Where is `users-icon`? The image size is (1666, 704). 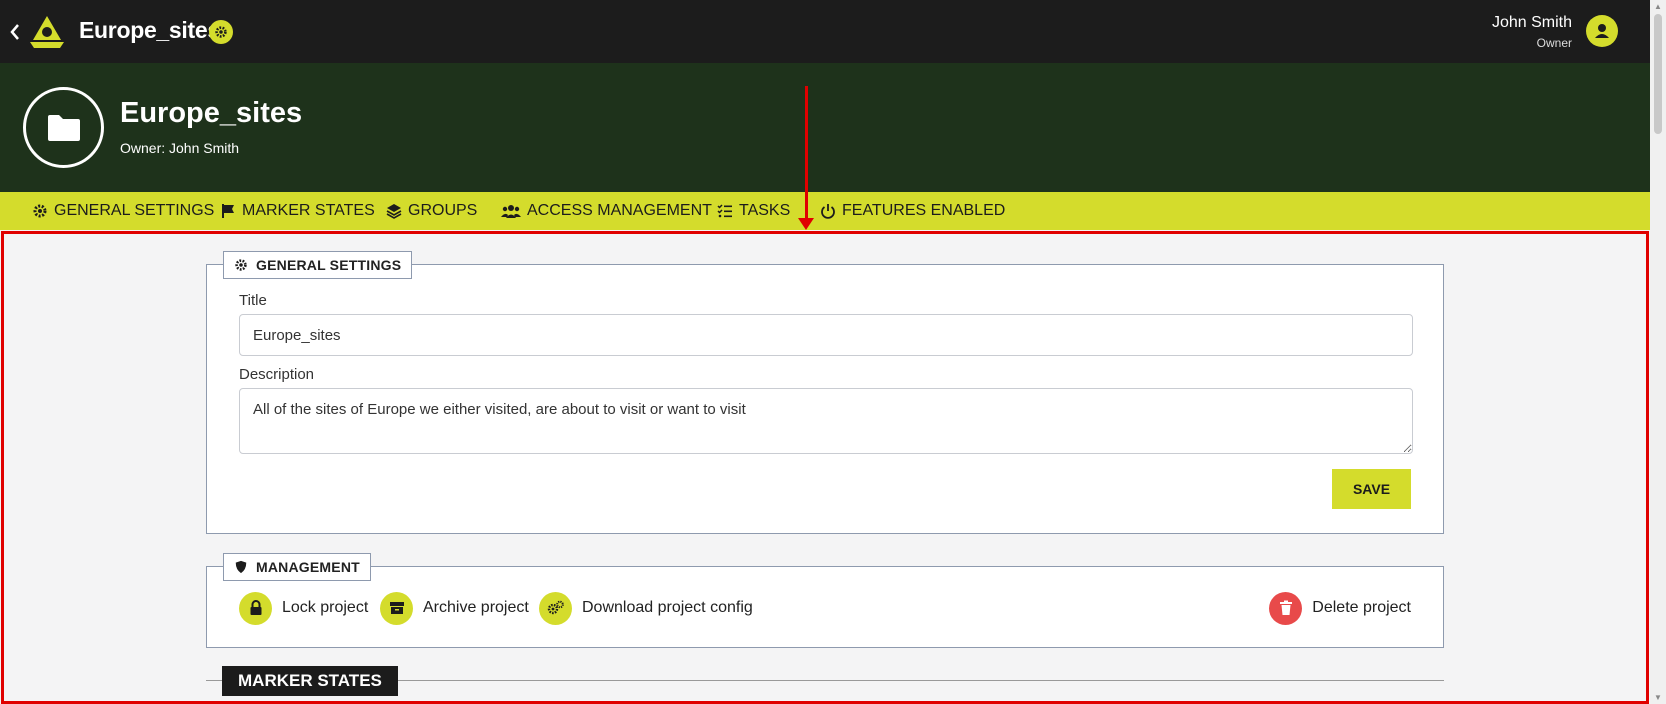
users-icon is located at coordinates (511, 211).